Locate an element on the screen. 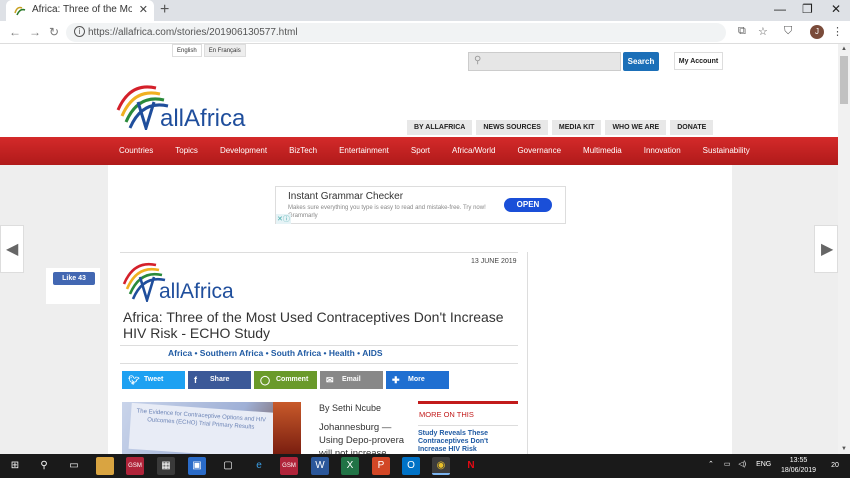 This screenshot has width=850, height=478. tab-close-icon: ✕ is located at coordinates (143, 9).